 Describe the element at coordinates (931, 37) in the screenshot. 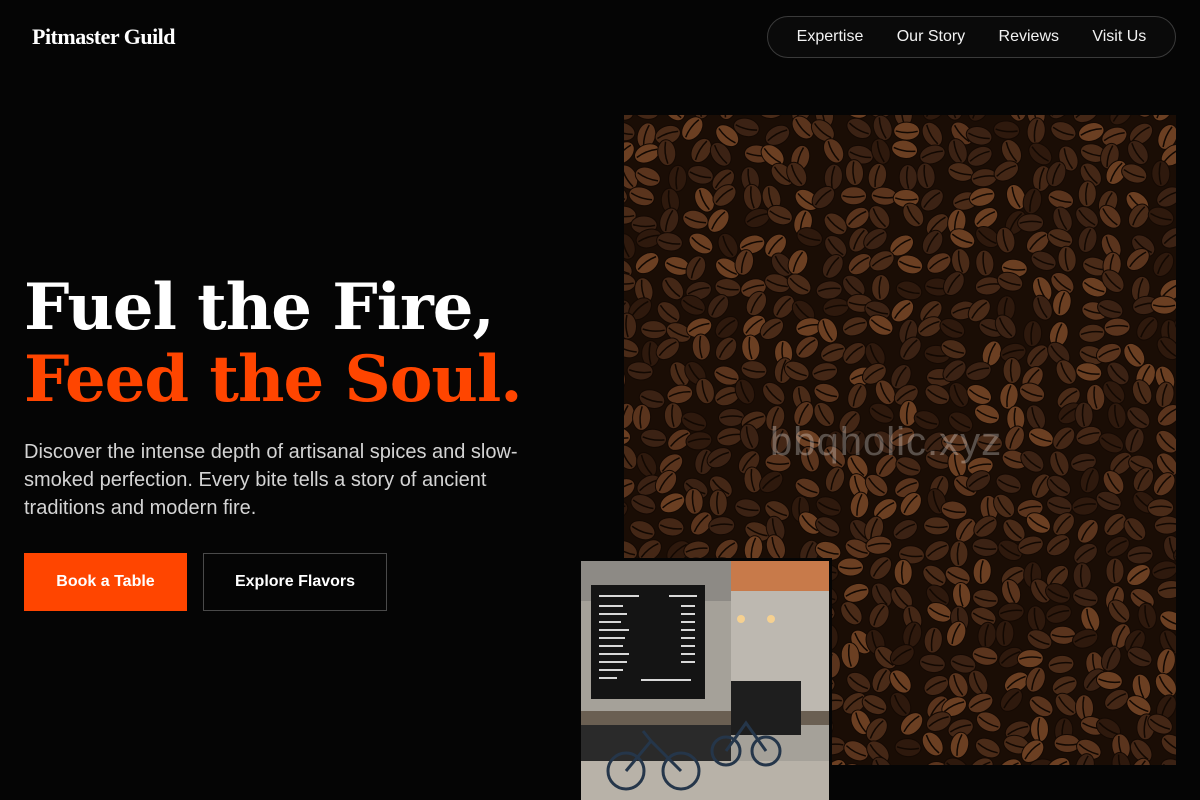

I see `nav-link-our-story: Our Story` at that location.